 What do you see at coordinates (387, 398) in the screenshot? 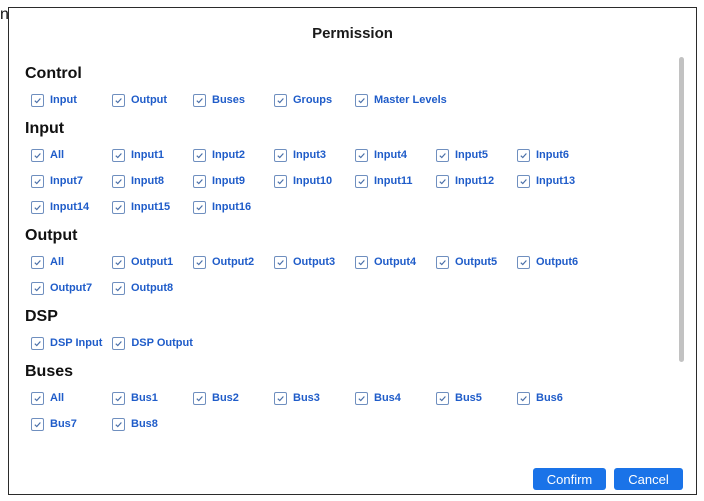
I see `checkbox-label: Bus4` at bounding box center [387, 398].